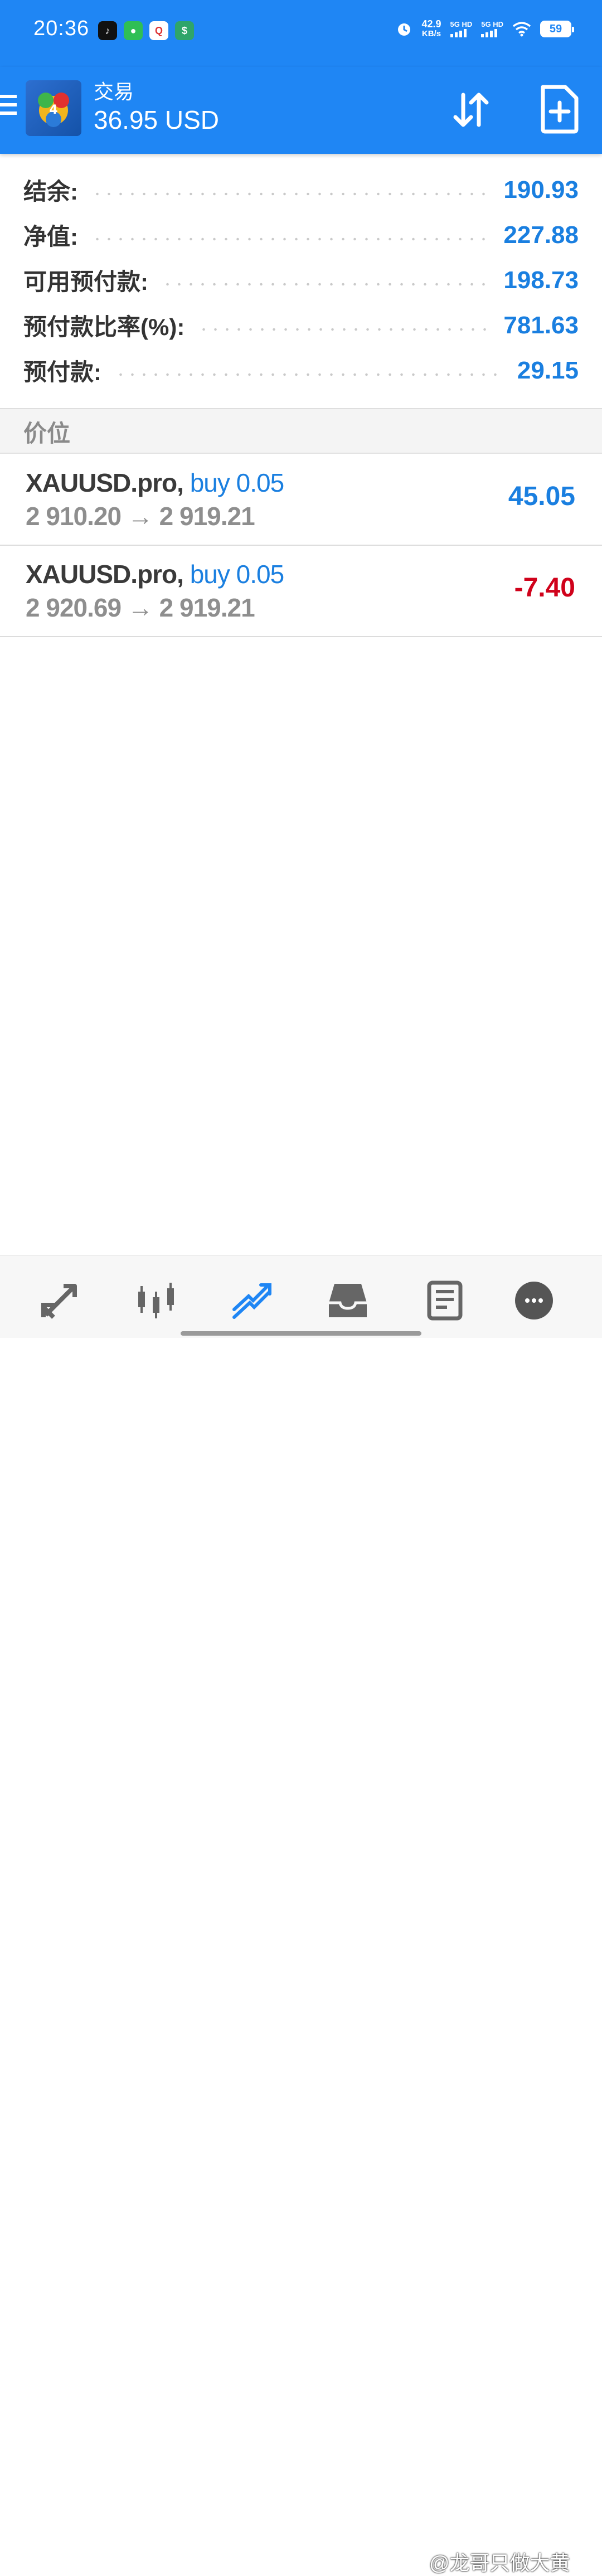 The height and width of the screenshot is (2576, 602). I want to click on nav-history, so click(351, 1301).